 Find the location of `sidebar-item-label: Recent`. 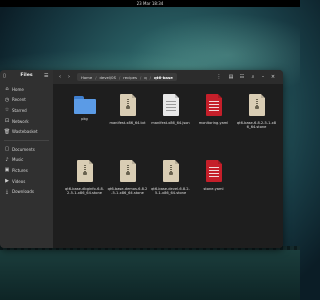

sidebar-item-label: Recent is located at coordinates (19, 100).